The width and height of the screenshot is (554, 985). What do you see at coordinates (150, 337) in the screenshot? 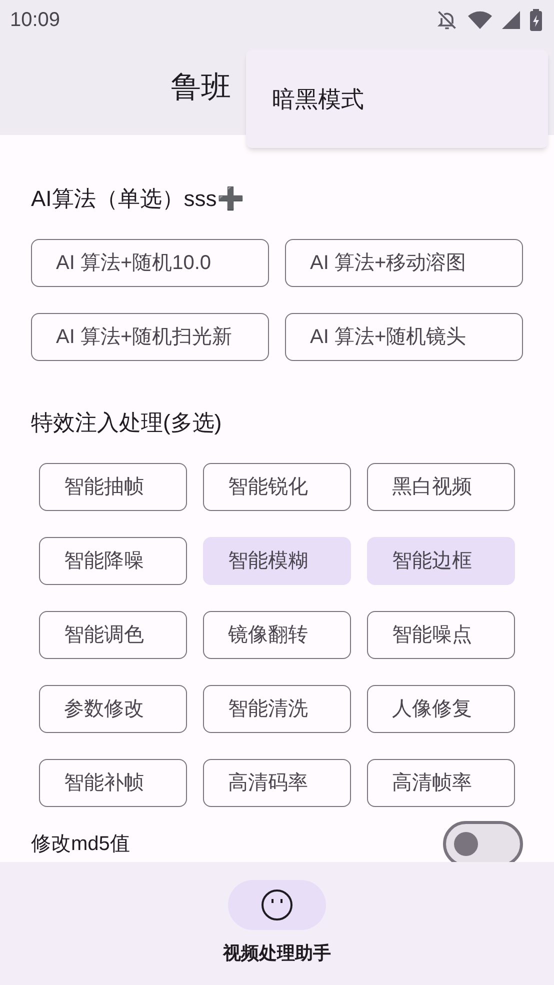
I see `algorithm-option: AI 算法+随机扫光新` at bounding box center [150, 337].